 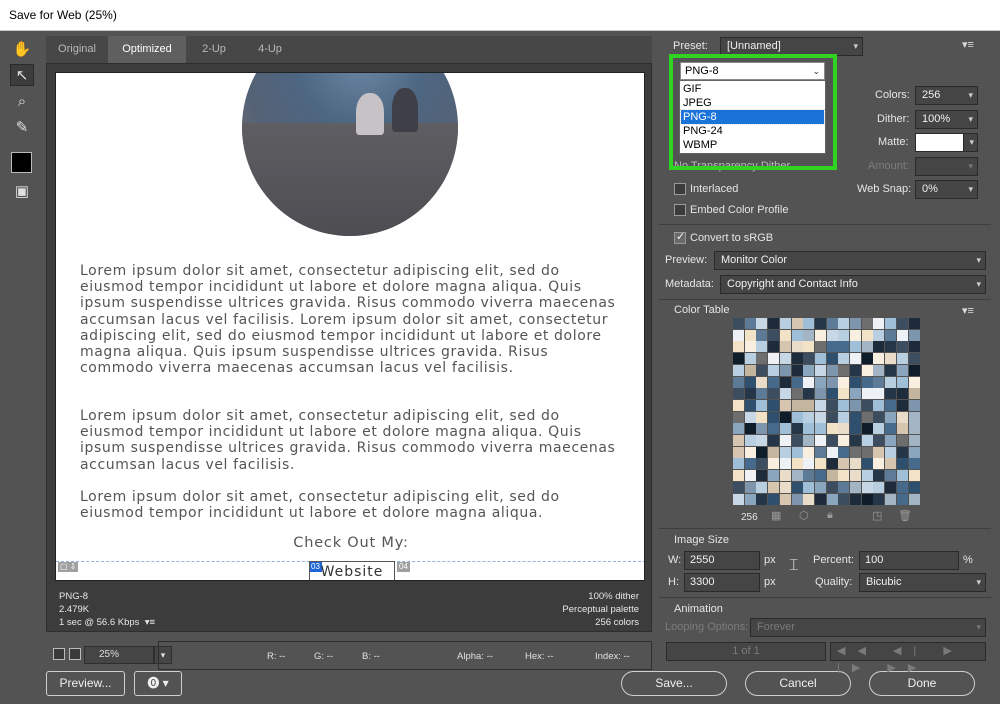 I want to click on lock-icon: 🔒︎, so click(x=830, y=515).